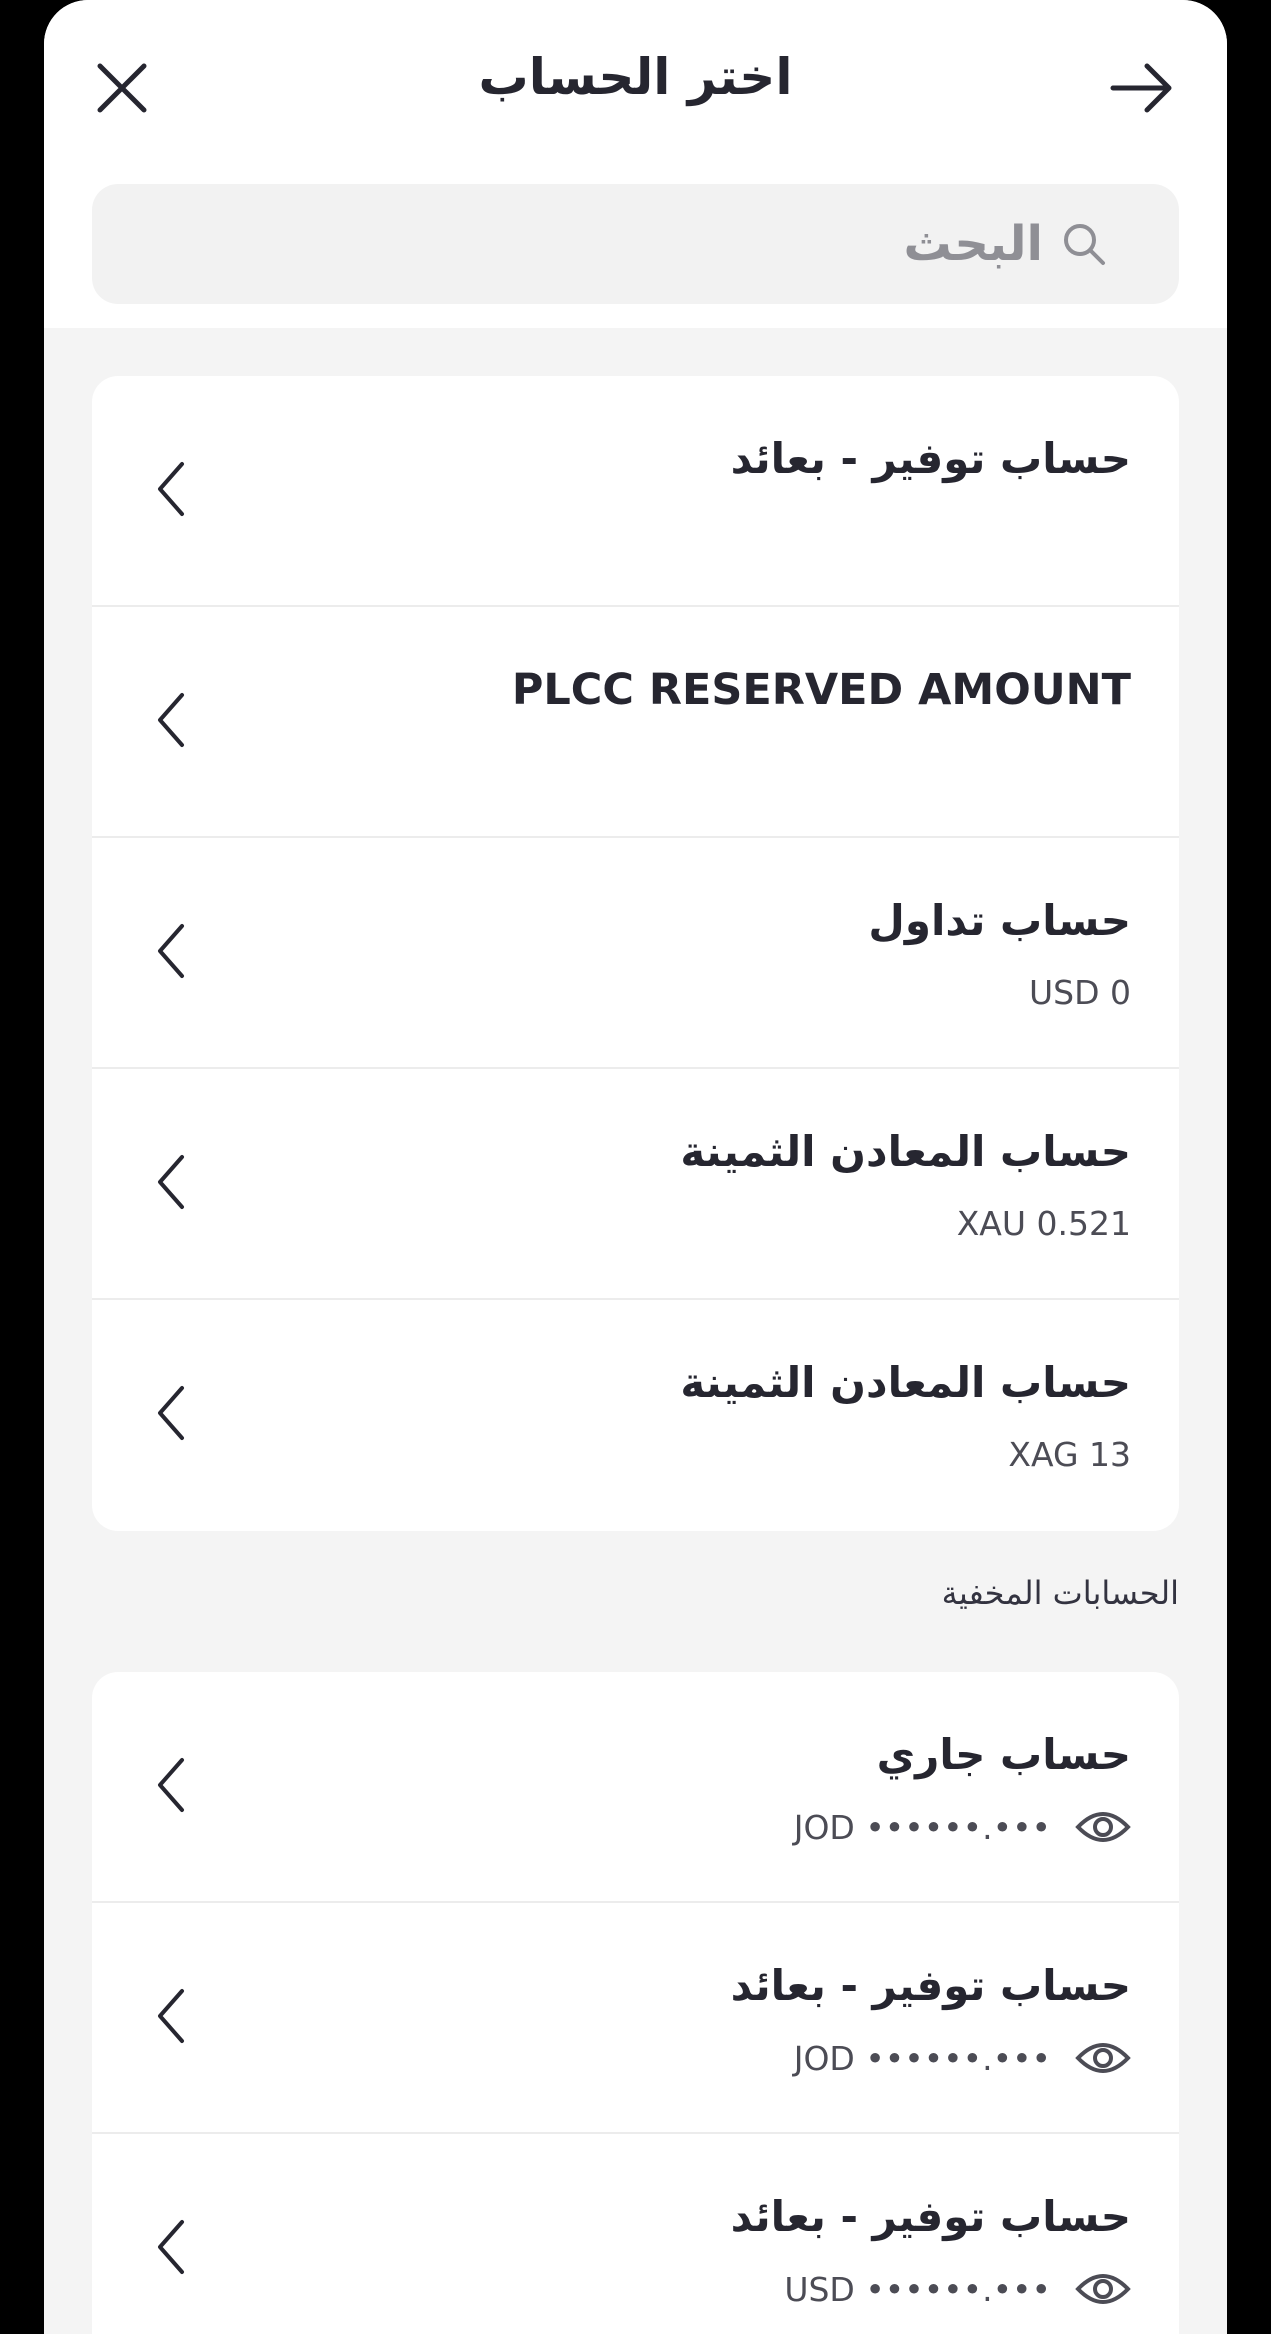  I want to click on account-balance: XAG 13, so click(1069, 1454).